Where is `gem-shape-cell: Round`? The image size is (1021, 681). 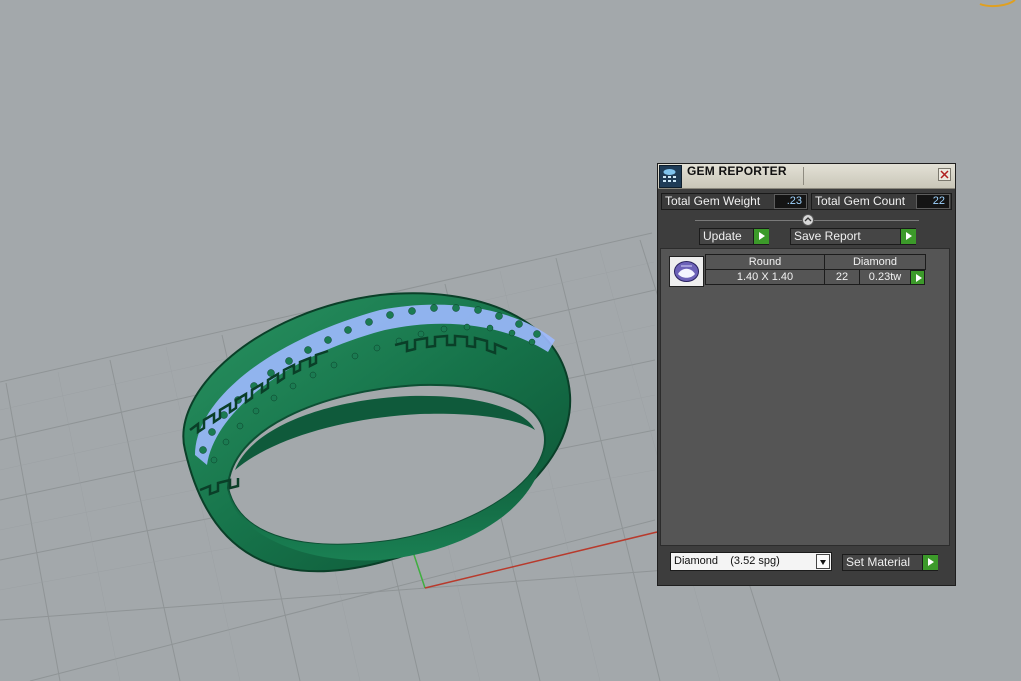
gem-shape-cell: Round is located at coordinates (765, 262).